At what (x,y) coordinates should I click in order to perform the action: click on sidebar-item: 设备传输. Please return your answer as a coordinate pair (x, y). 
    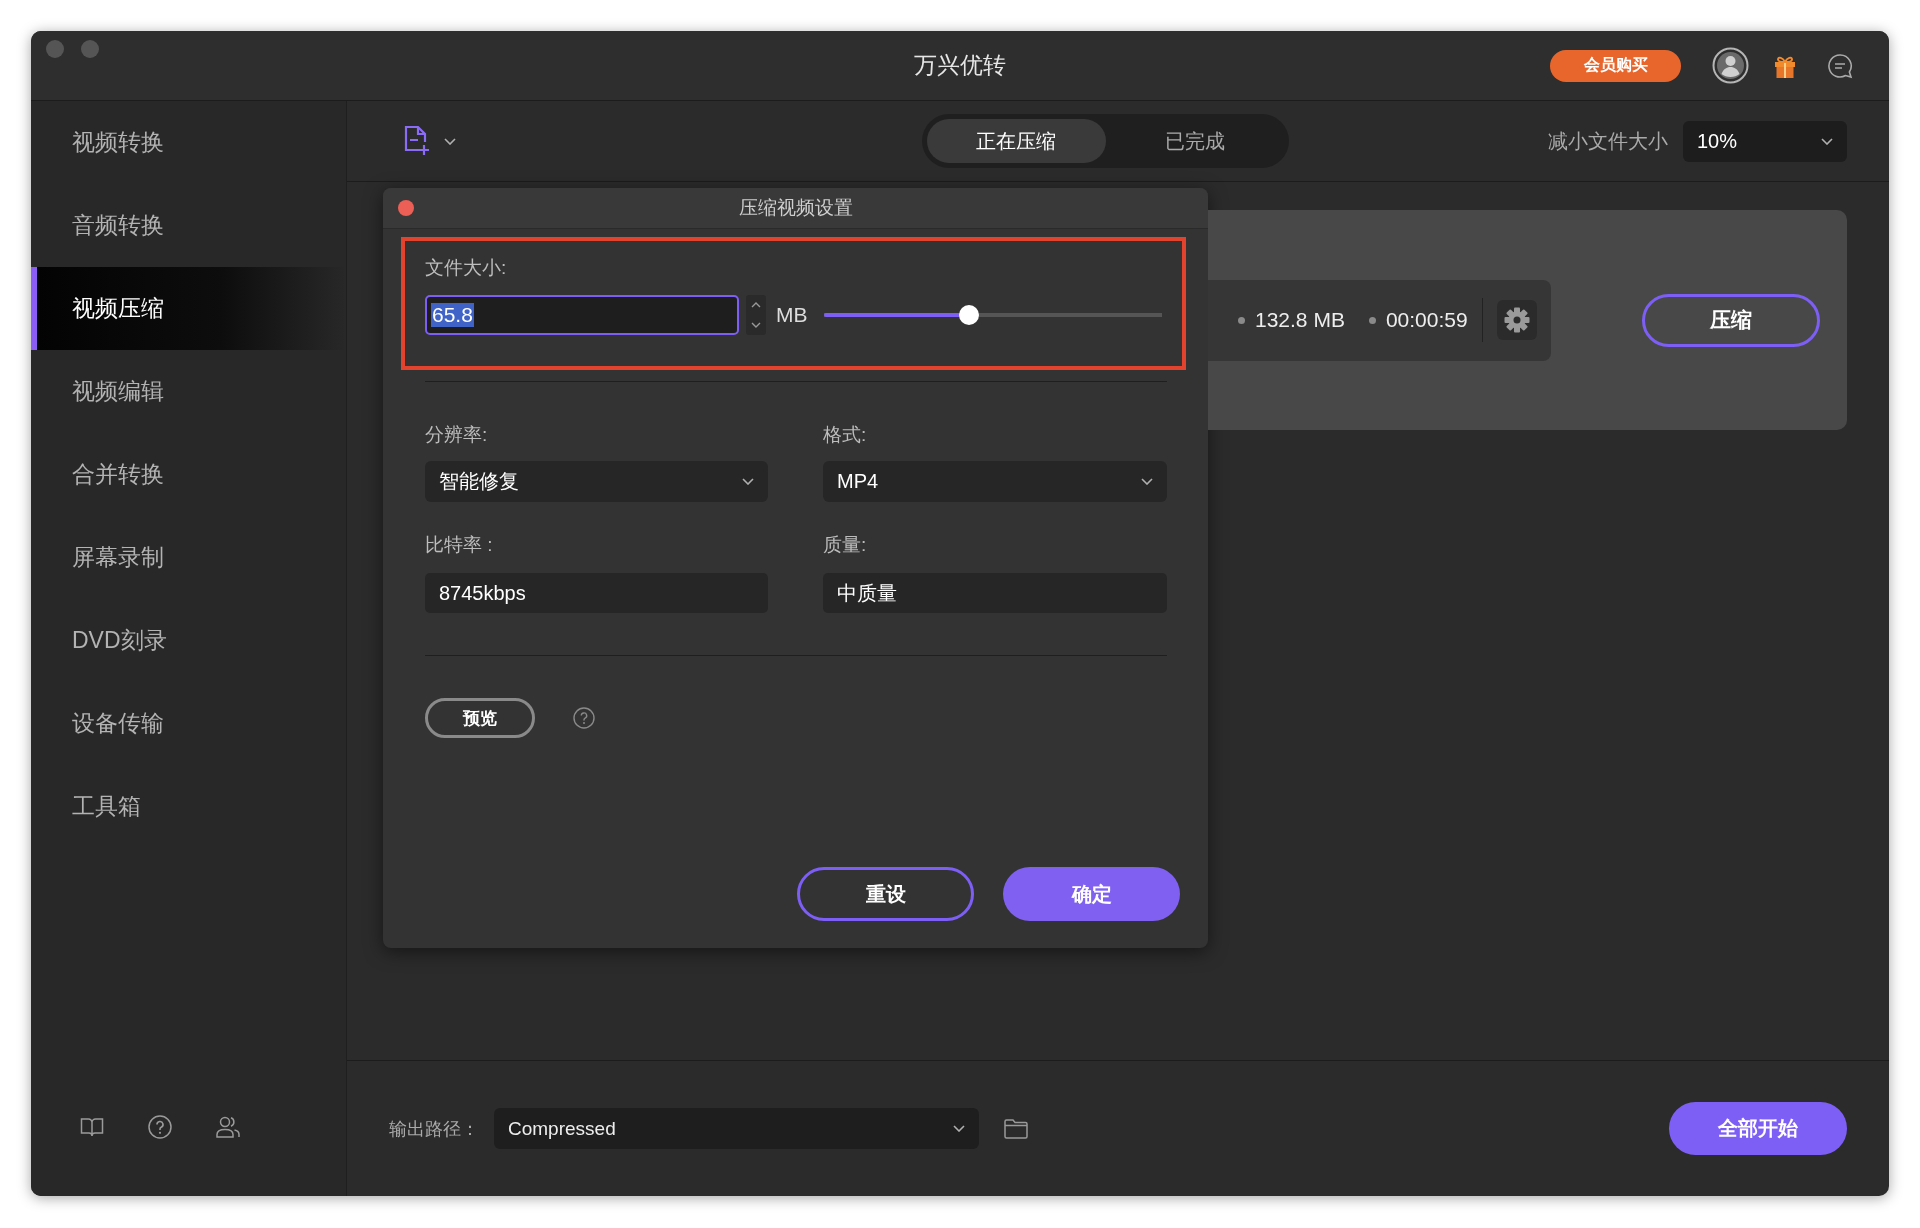
    Looking at the image, I should click on (188, 723).